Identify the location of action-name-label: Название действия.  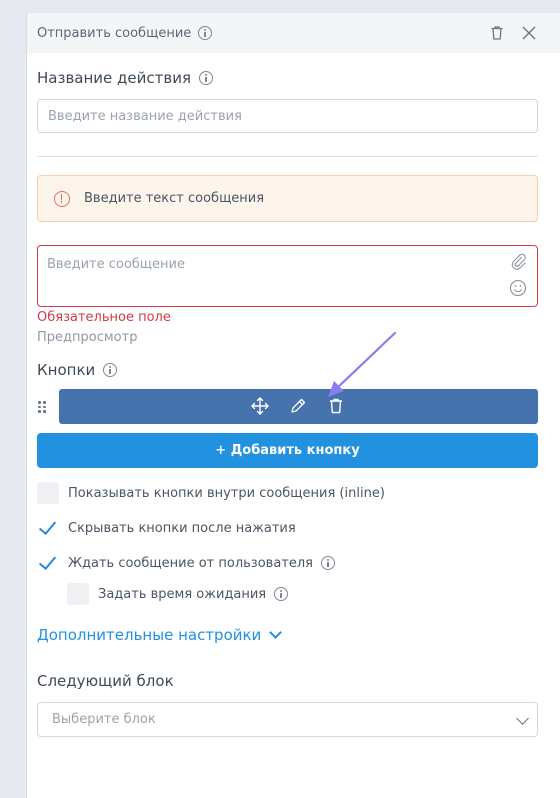
(125, 78).